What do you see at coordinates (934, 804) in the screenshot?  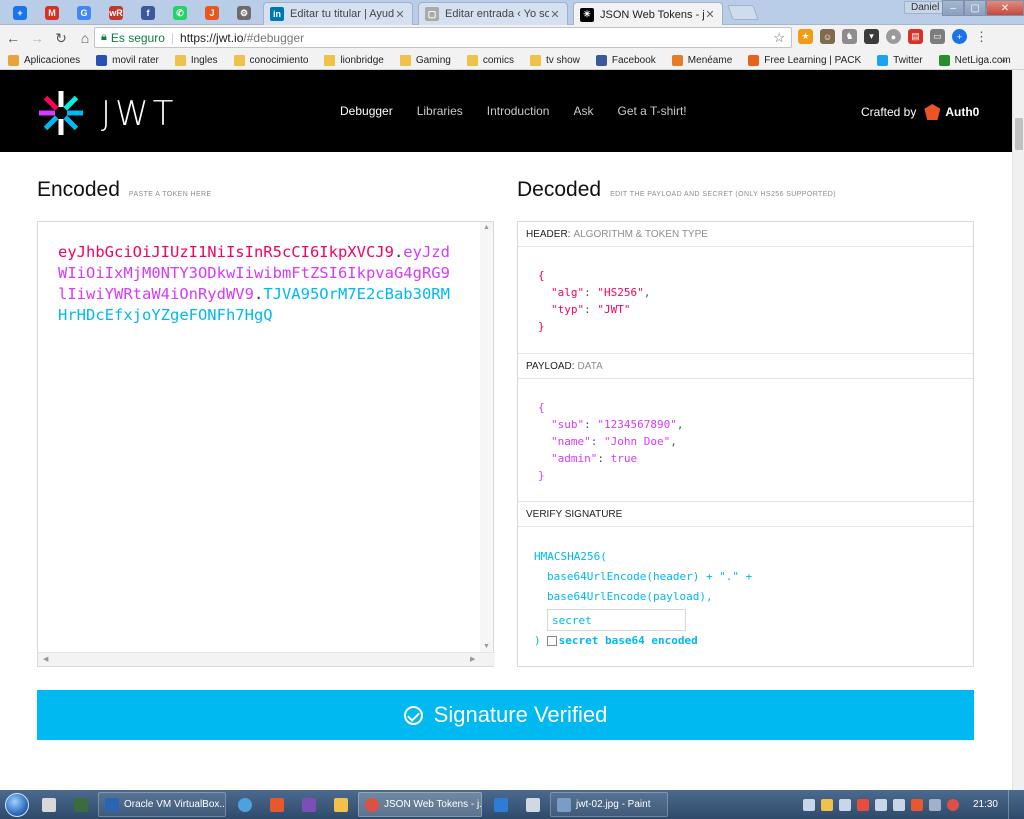 I see `user-tray-icon` at bounding box center [934, 804].